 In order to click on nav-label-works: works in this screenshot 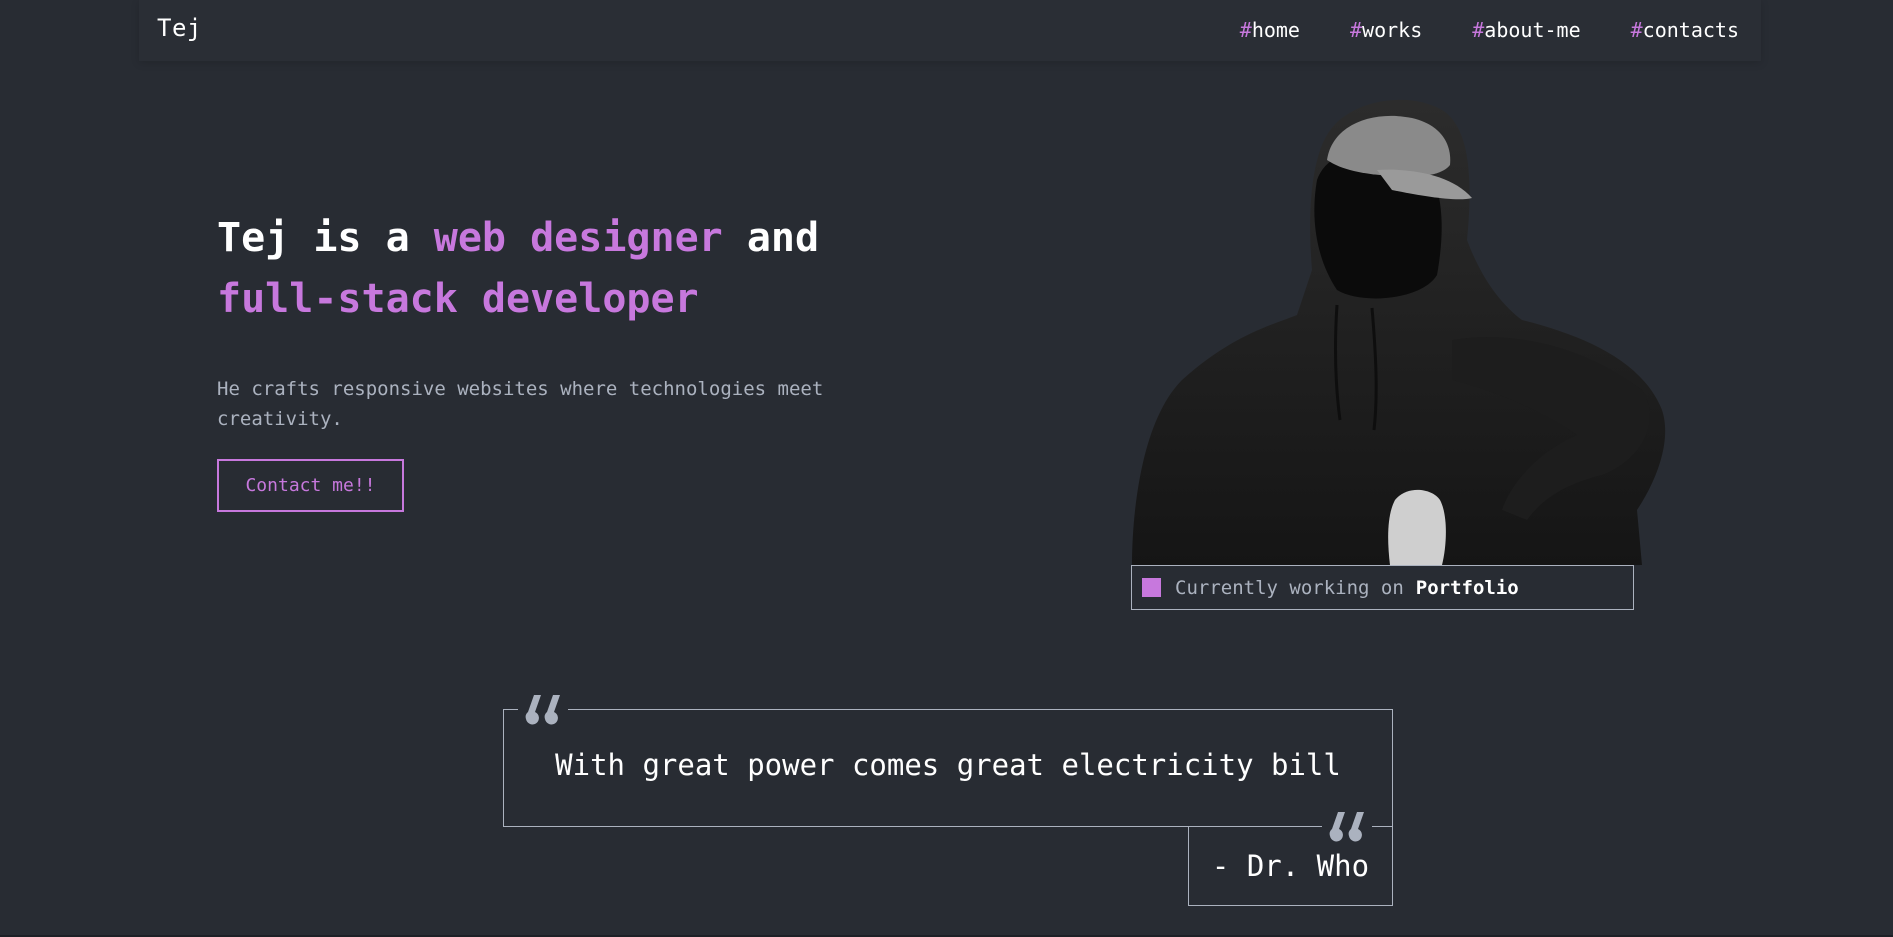, I will do `click(1392, 30)`.